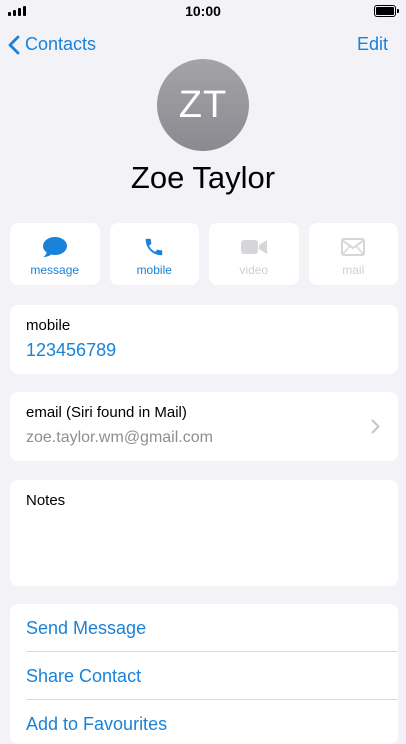 The height and width of the screenshot is (744, 406). What do you see at coordinates (386, 11) in the screenshot?
I see `battery-icon` at bounding box center [386, 11].